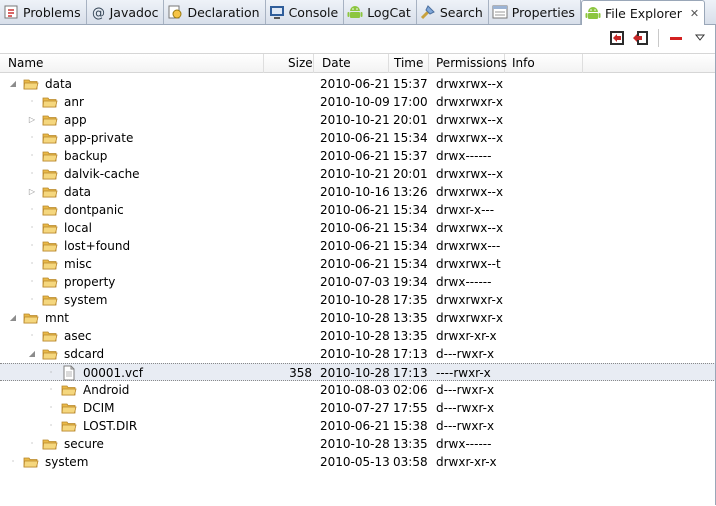 This screenshot has height=506, width=716. What do you see at coordinates (694, 13) in the screenshot?
I see `close-tab-icon: ✕` at bounding box center [694, 13].